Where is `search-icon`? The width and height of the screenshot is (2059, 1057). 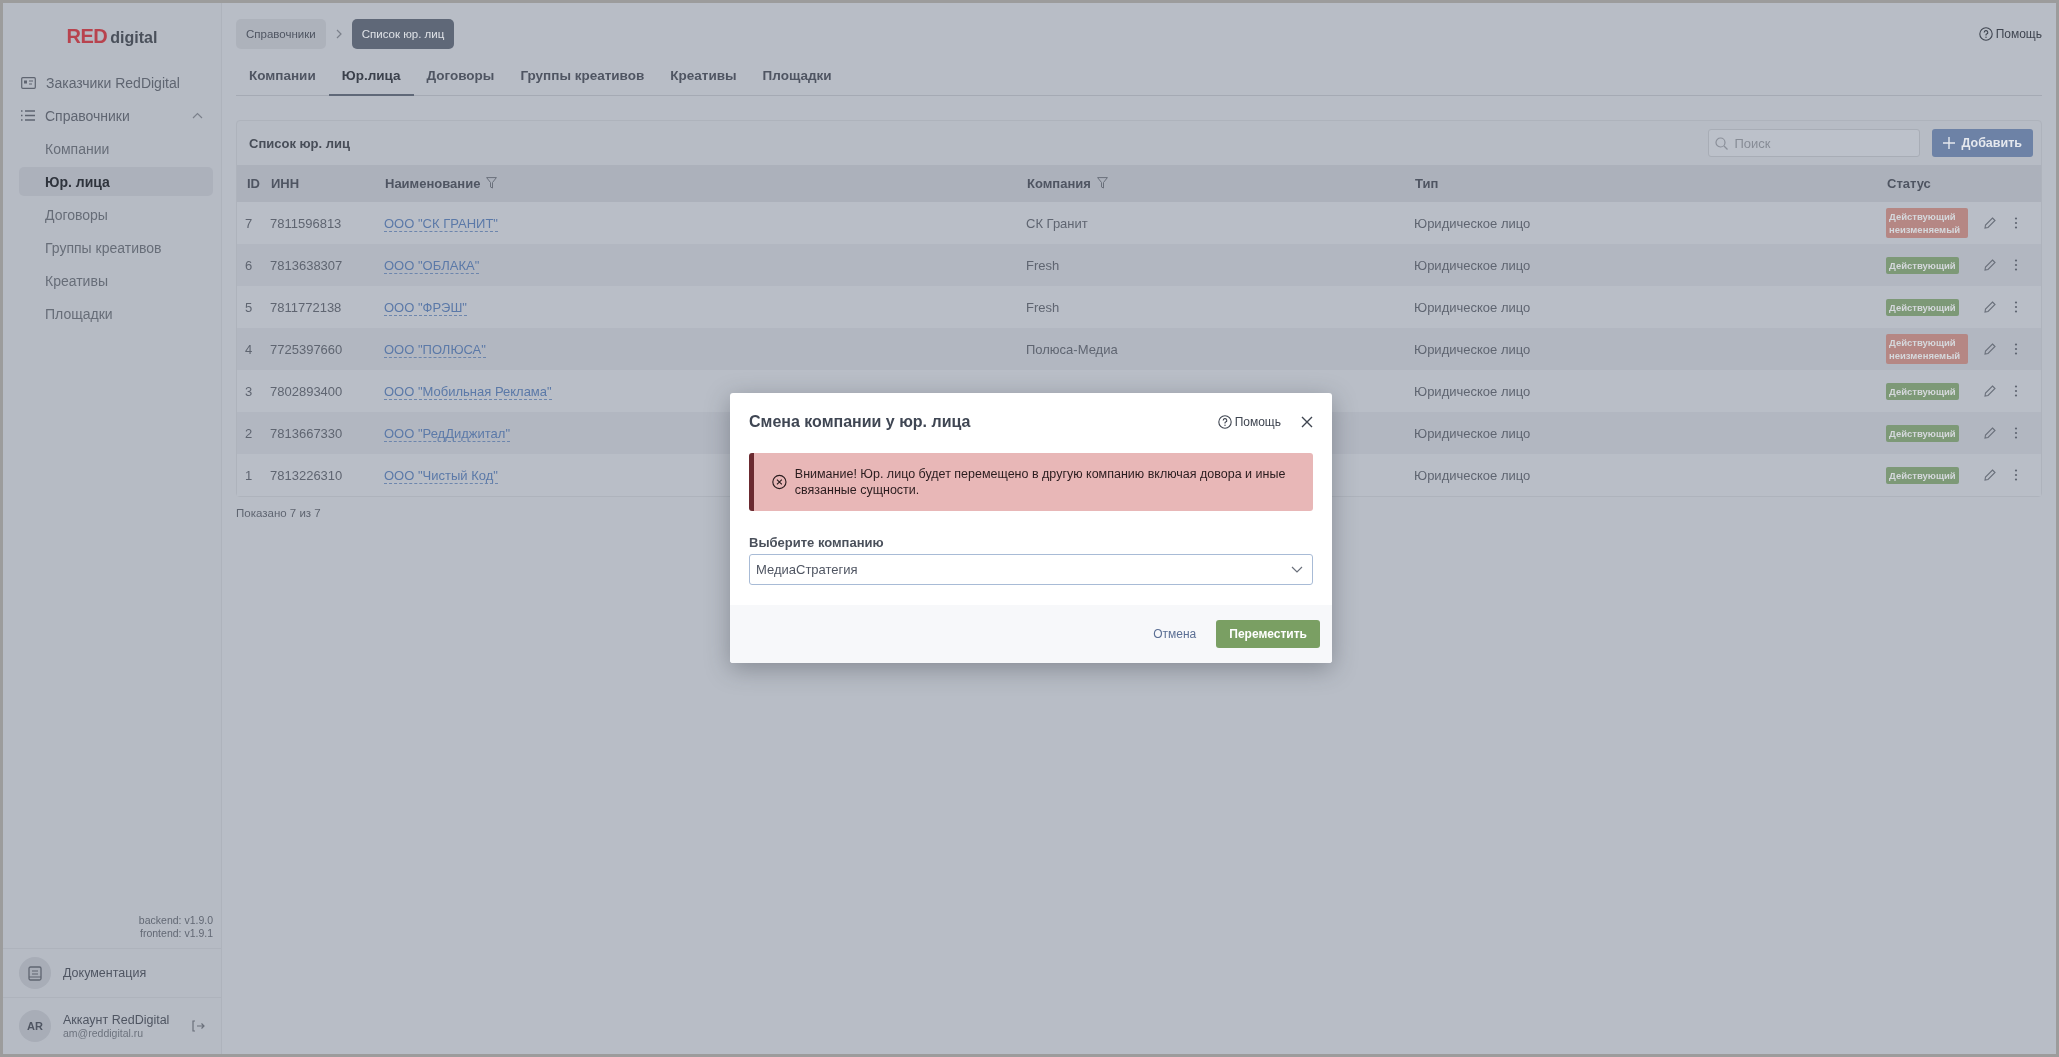
search-icon is located at coordinates (1722, 143).